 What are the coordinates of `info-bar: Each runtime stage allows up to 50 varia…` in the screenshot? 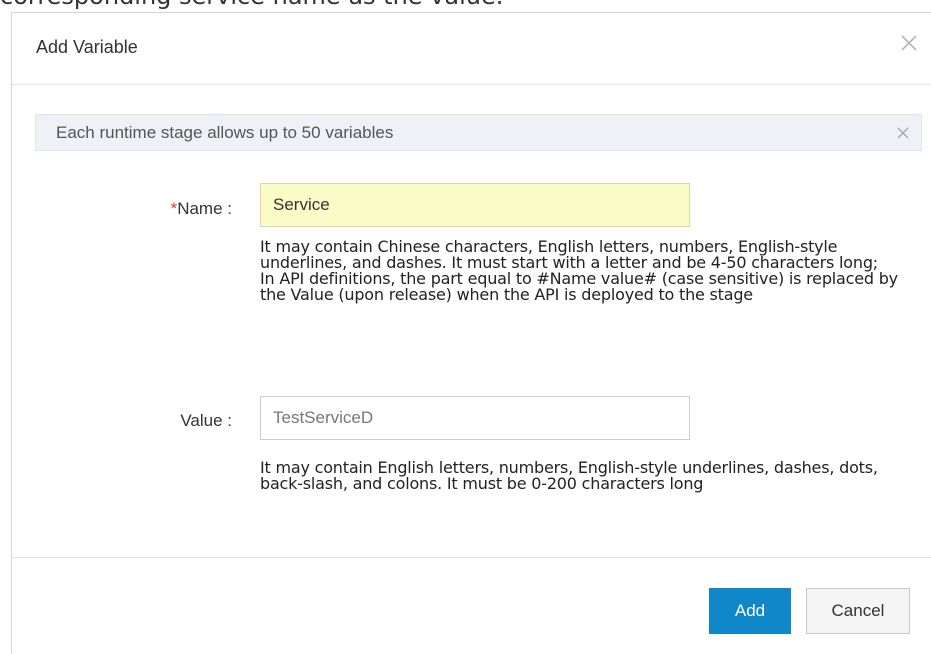 It's located at (478, 132).